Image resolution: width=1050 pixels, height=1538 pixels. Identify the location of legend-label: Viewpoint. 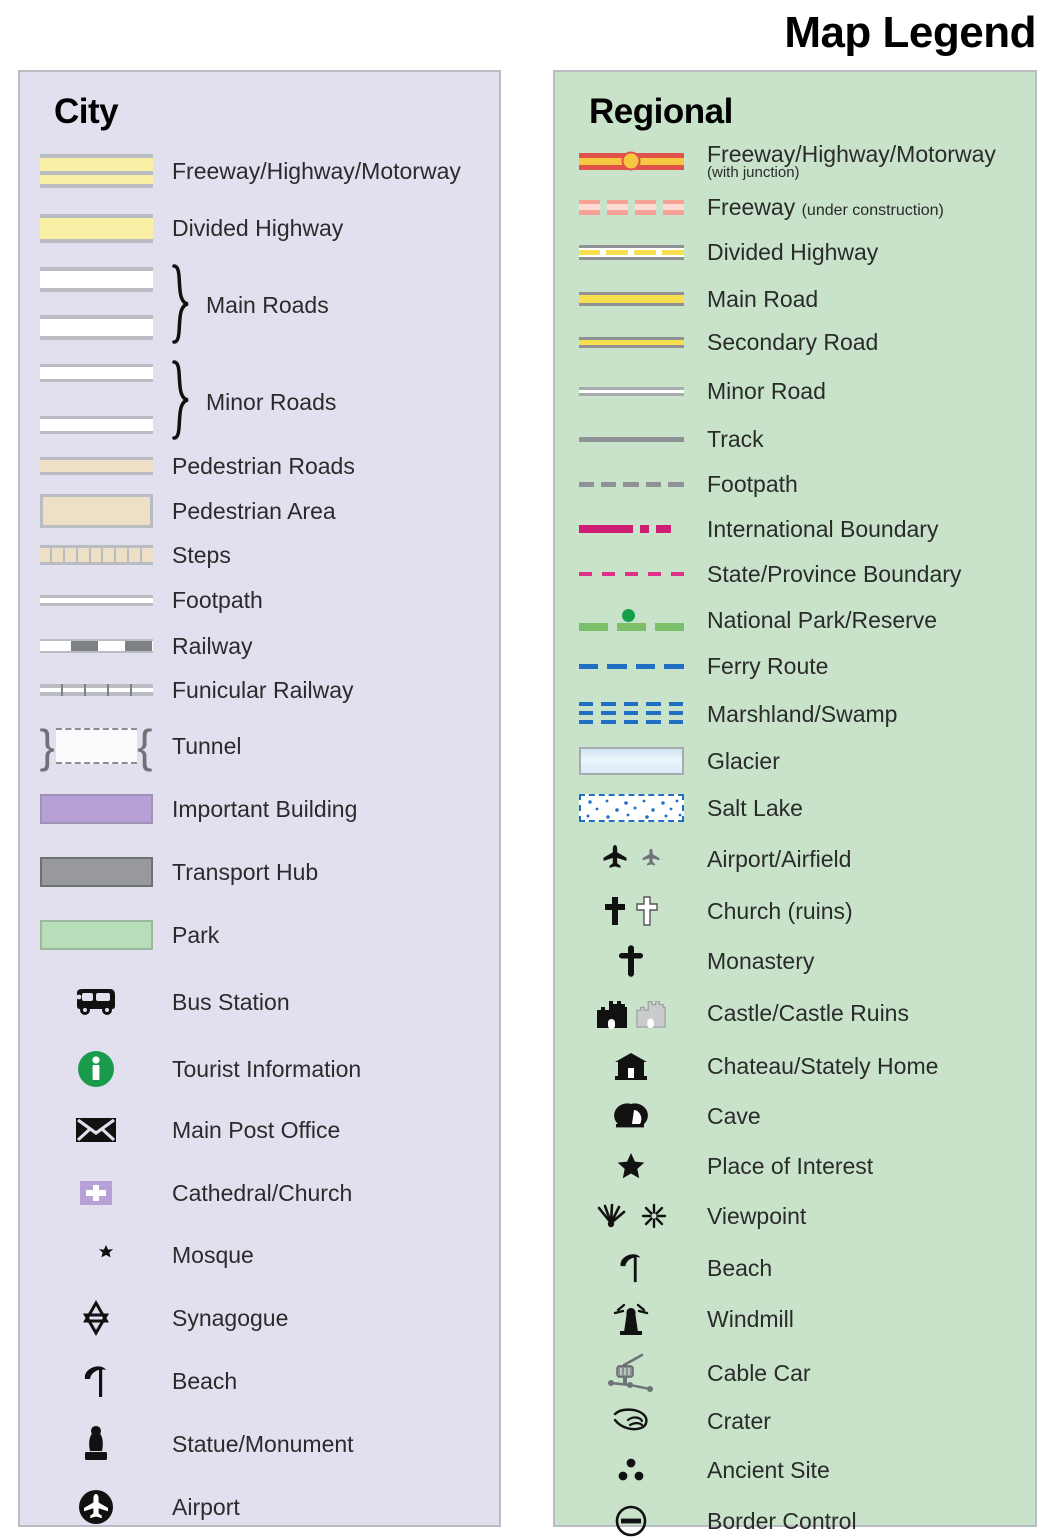
(757, 1215).